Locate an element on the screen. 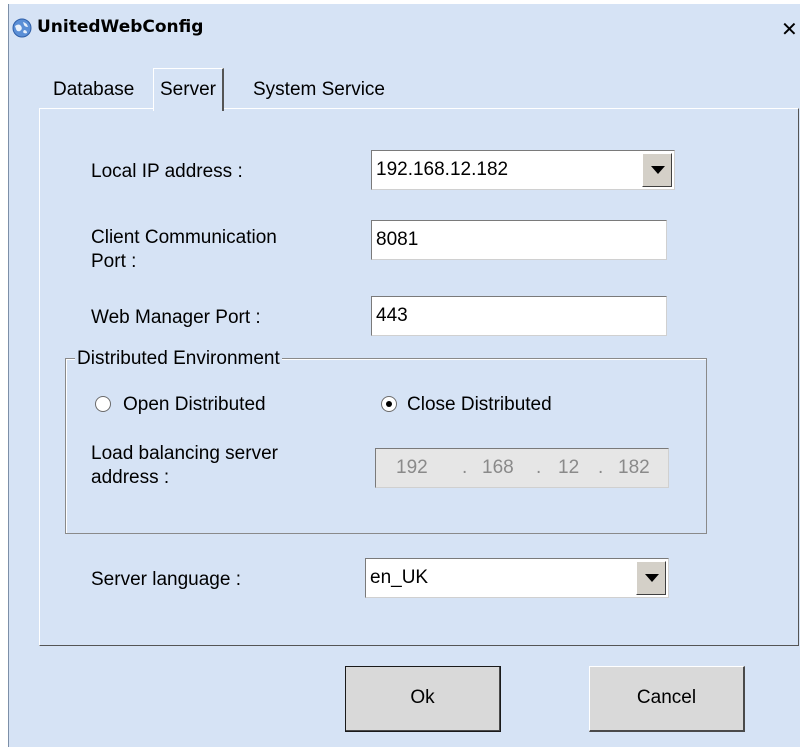 The height and width of the screenshot is (747, 800). local-ip-value: 192.168.12.182 is located at coordinates (442, 169).